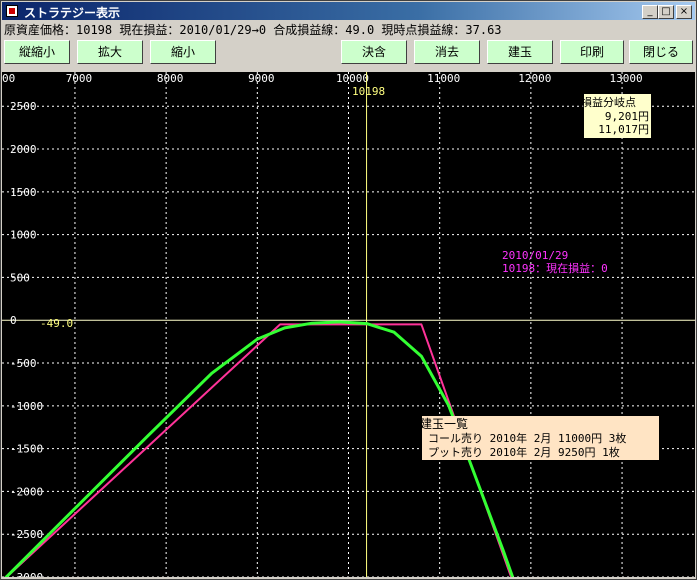 The height and width of the screenshot is (580, 697). Describe the element at coordinates (8, 78) in the screenshot. I see `x-tick-label-partial: 00` at that location.